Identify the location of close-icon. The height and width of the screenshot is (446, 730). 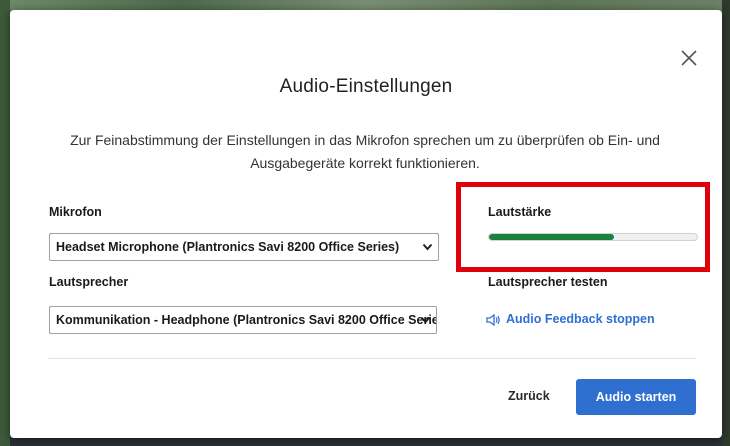
(689, 58).